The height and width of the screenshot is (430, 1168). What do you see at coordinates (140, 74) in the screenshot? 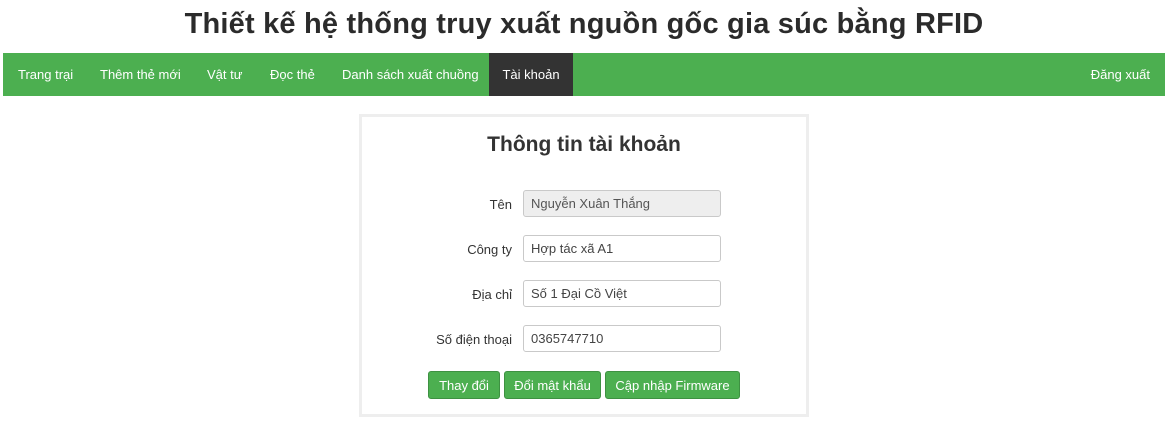
I see `nav-item-add-tag: Thêm thẻ mới` at bounding box center [140, 74].